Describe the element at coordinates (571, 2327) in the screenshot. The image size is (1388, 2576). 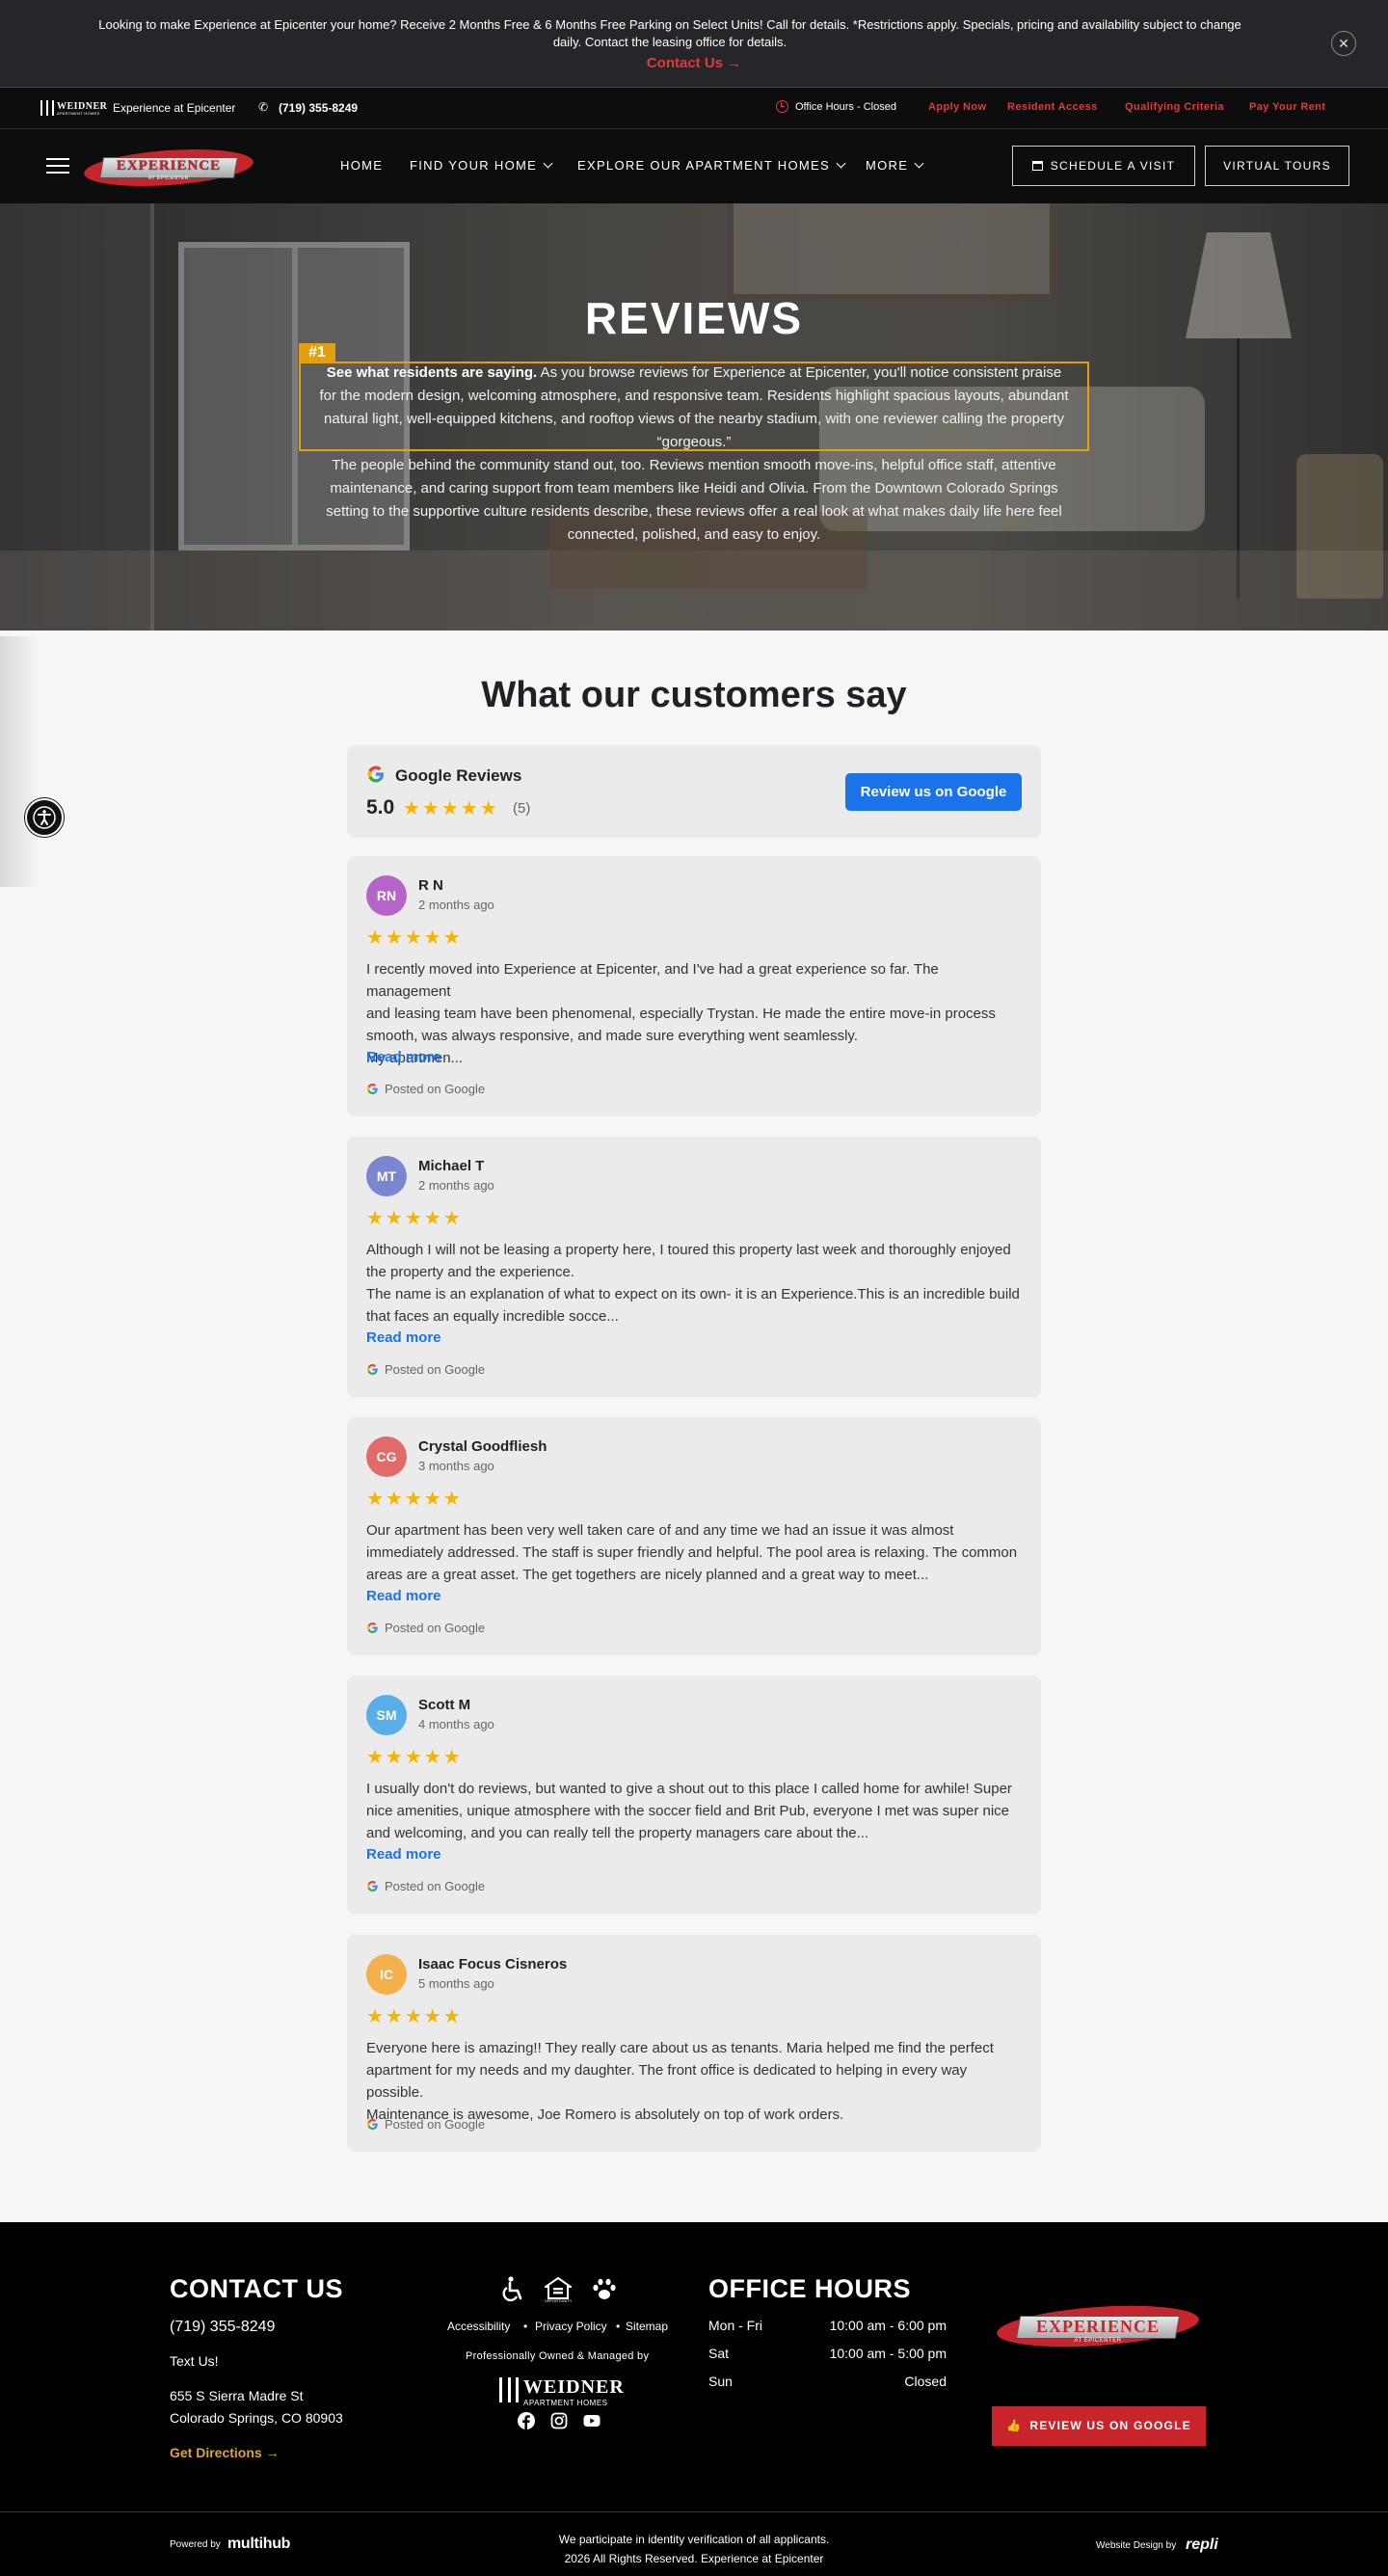
I see `privacy-policy-link: Privacy Policy` at that location.